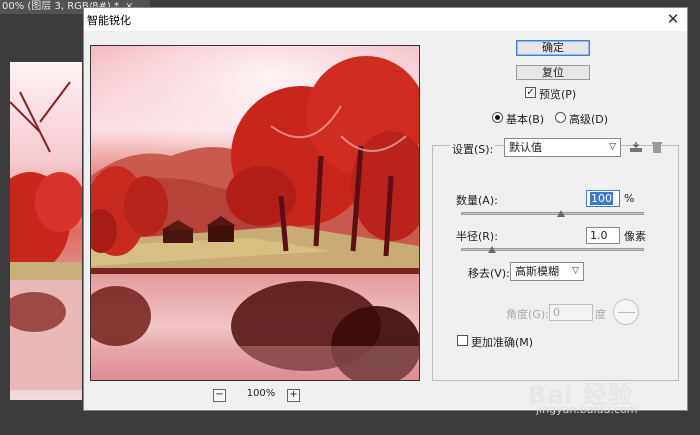 The image size is (700, 435). Describe the element at coordinates (502, 342) in the screenshot. I see `more-accurate-label: 更加准确(M)` at that location.